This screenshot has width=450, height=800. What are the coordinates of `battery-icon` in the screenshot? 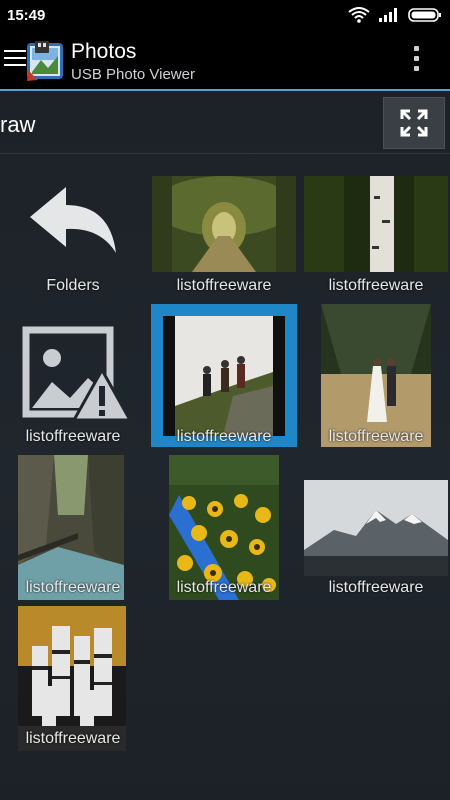 It's located at (424, 15).